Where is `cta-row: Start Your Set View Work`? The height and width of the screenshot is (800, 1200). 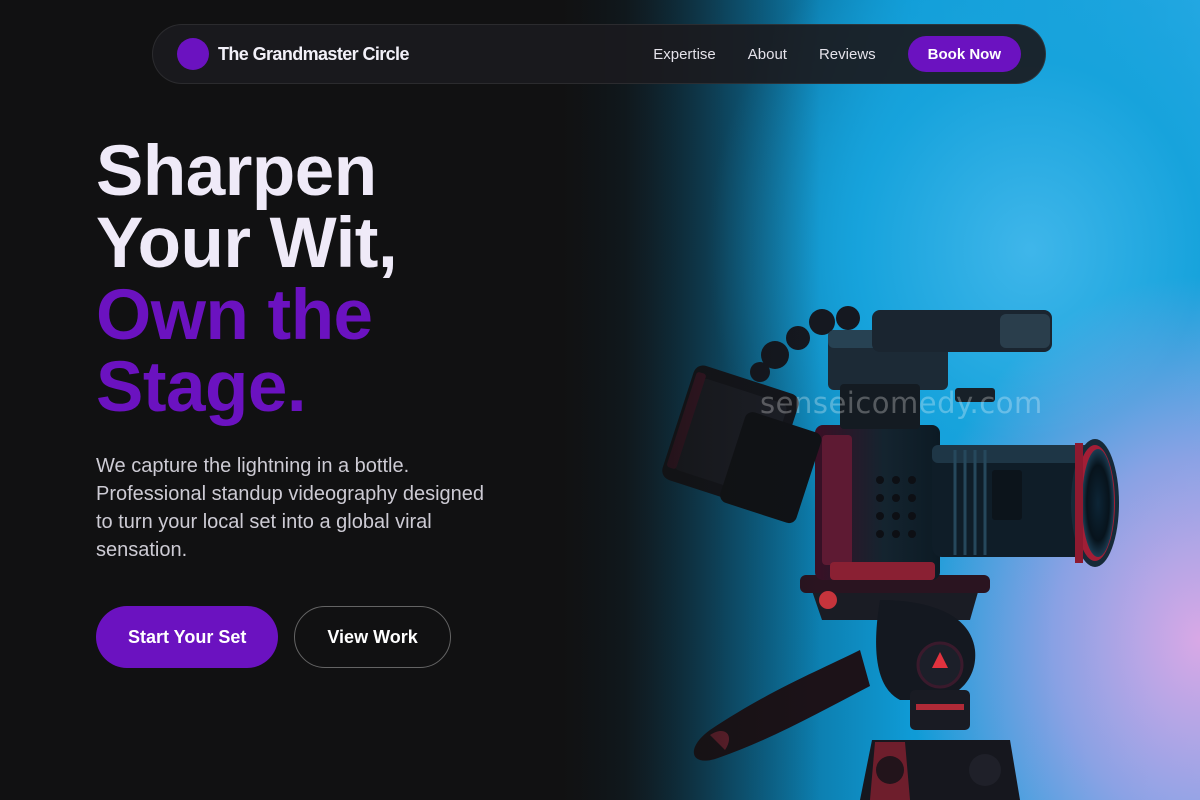 cta-row: Start Your Set View Work is located at coordinates (331, 637).